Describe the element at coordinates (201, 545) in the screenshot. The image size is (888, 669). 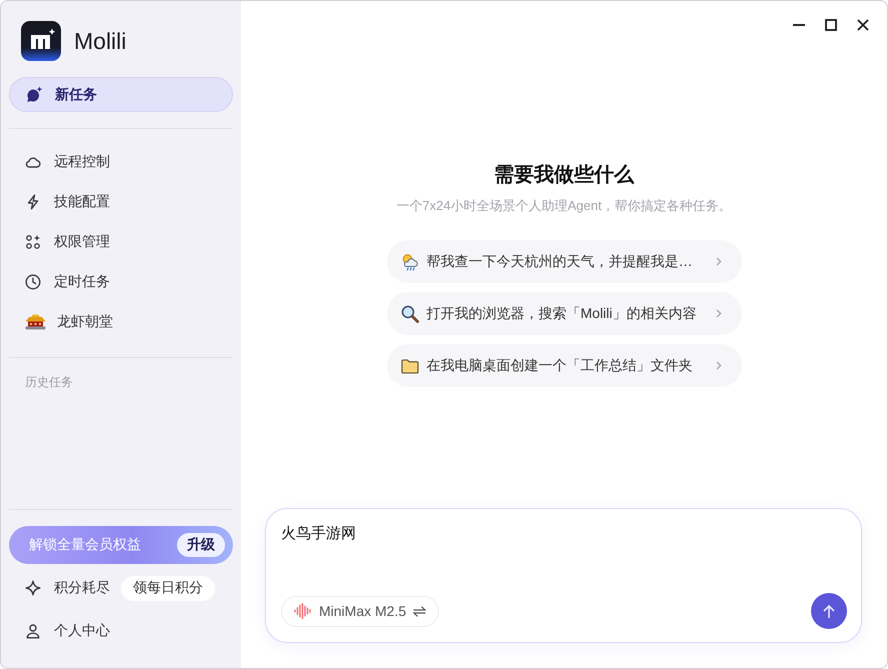
I see `upgrade-button: 升级` at that location.